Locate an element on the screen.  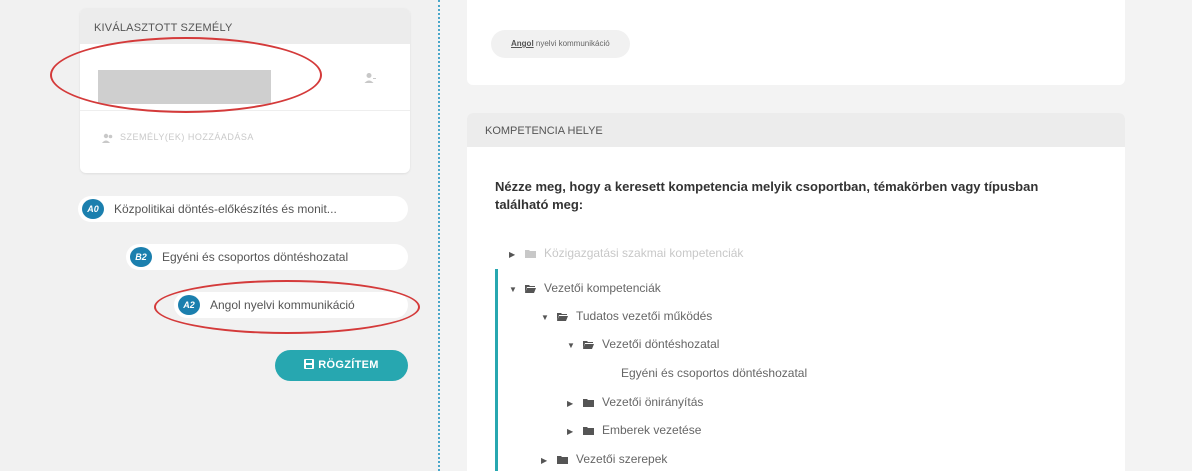
tree-node: ▼ Vezetői döntéshozatal is located at coordinates (643, 344).